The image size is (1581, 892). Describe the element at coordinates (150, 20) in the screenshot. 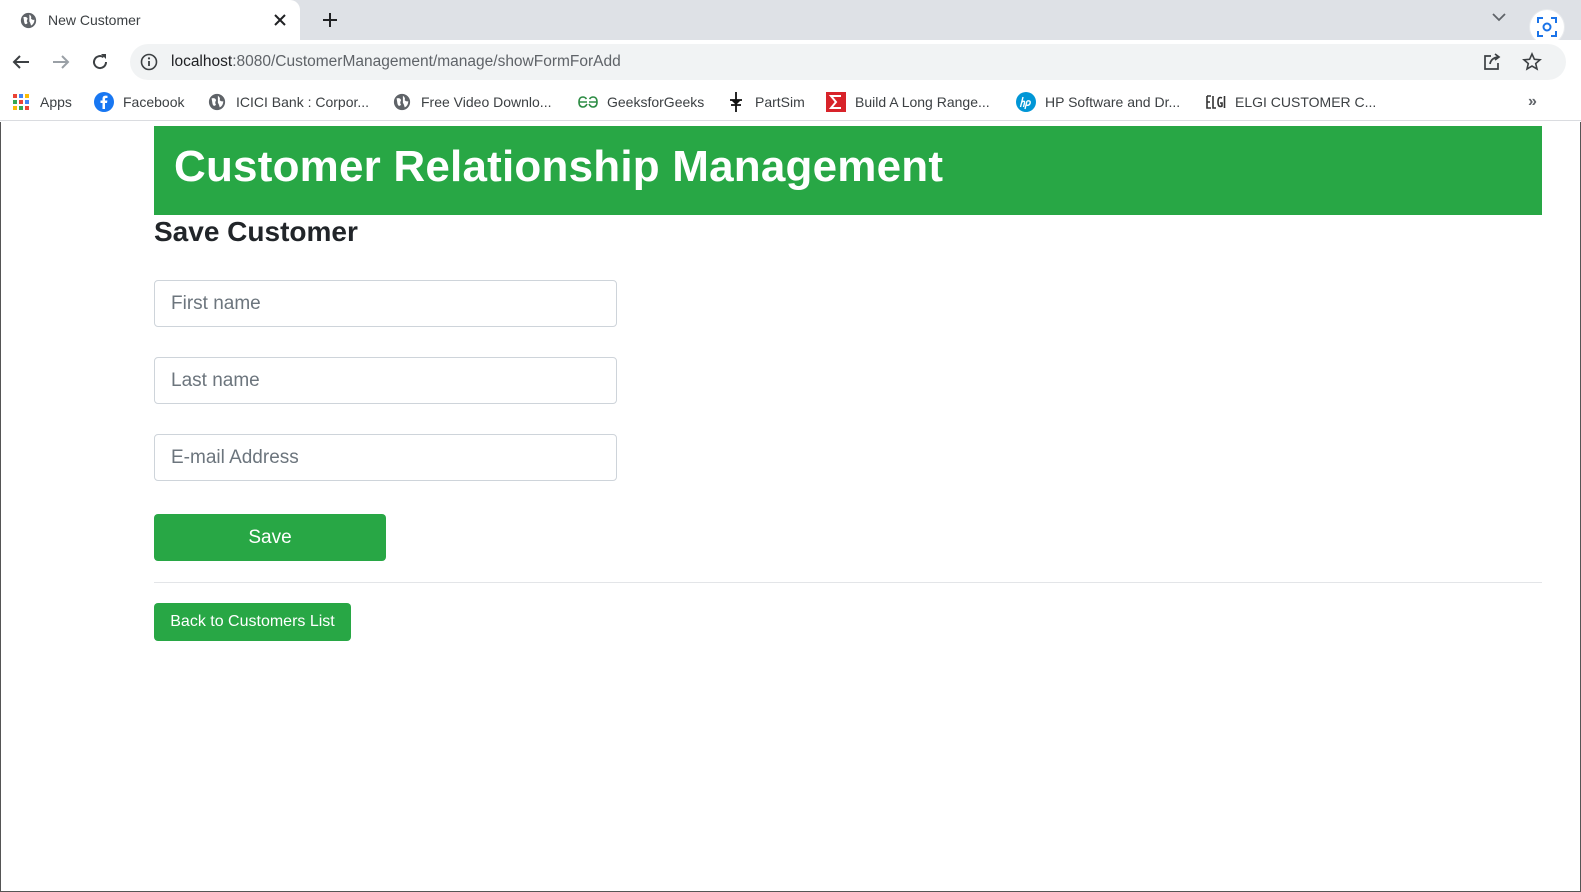

I see `tab-active: New Customer` at that location.